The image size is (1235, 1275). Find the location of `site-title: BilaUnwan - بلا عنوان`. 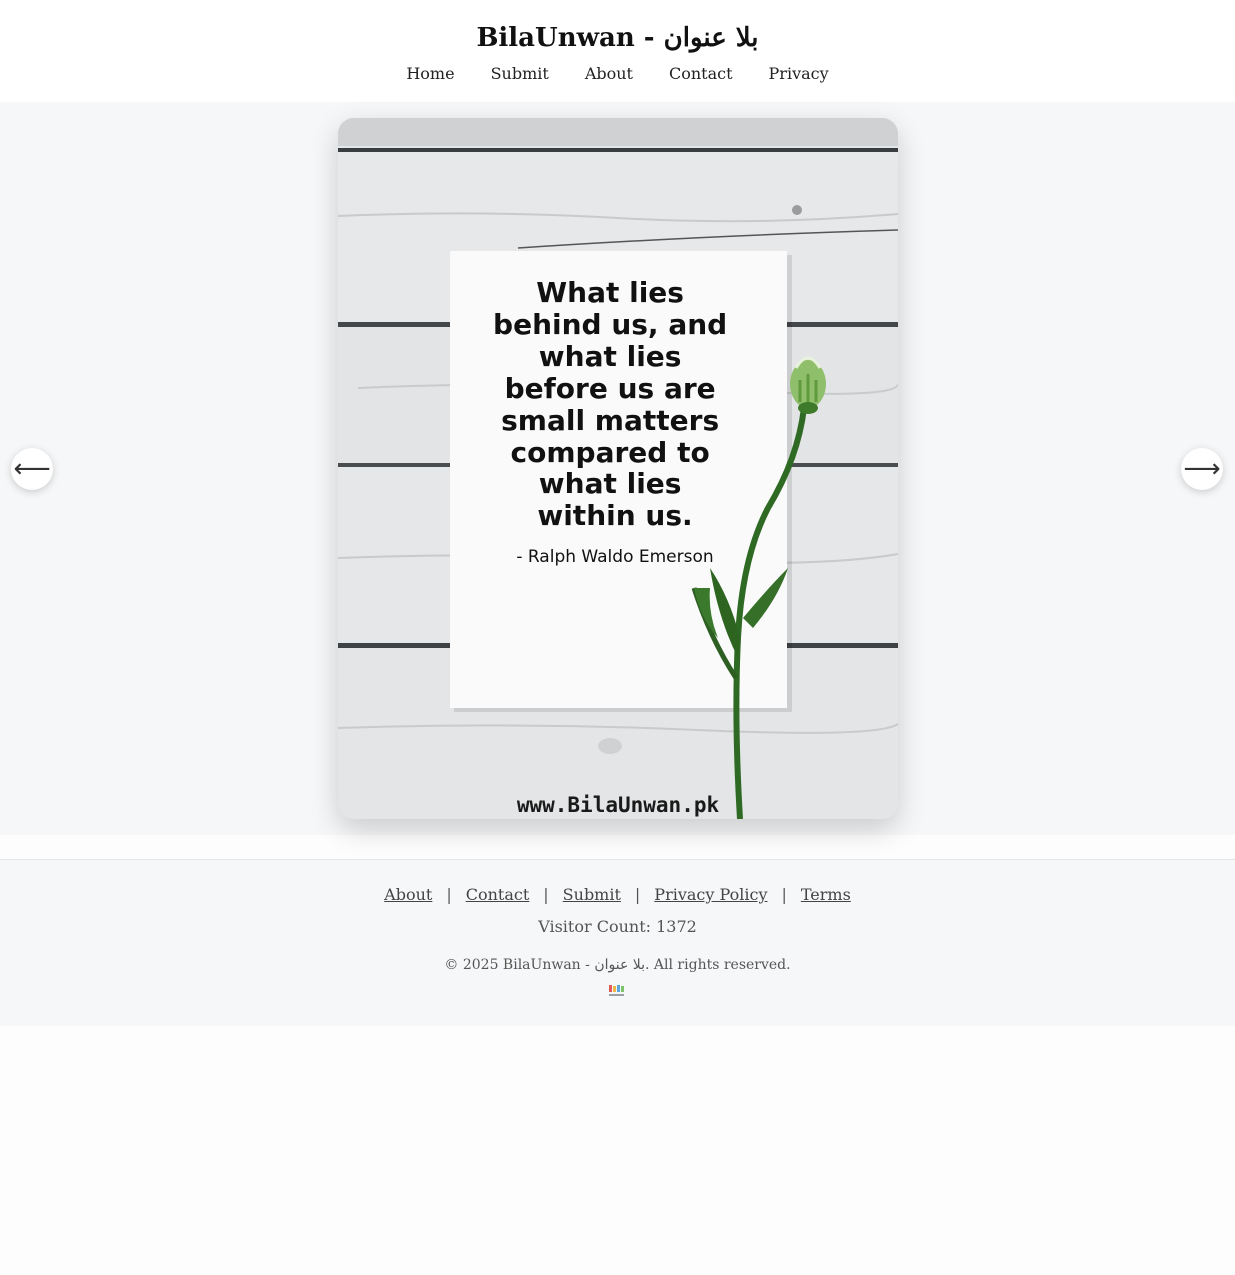

site-title: BilaUnwan - بلا عنوان is located at coordinates (617, 38).